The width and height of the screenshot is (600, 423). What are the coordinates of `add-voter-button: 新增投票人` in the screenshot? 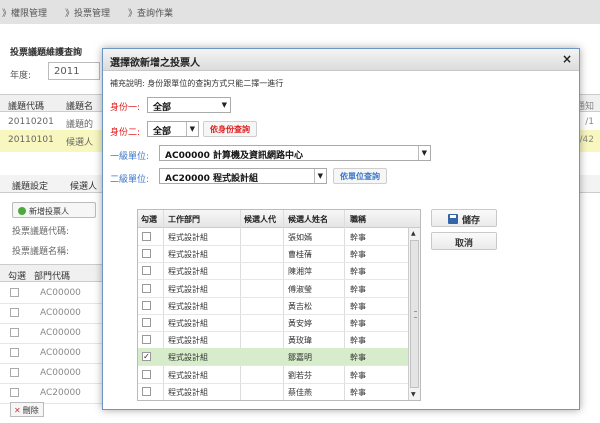 It's located at (54, 210).